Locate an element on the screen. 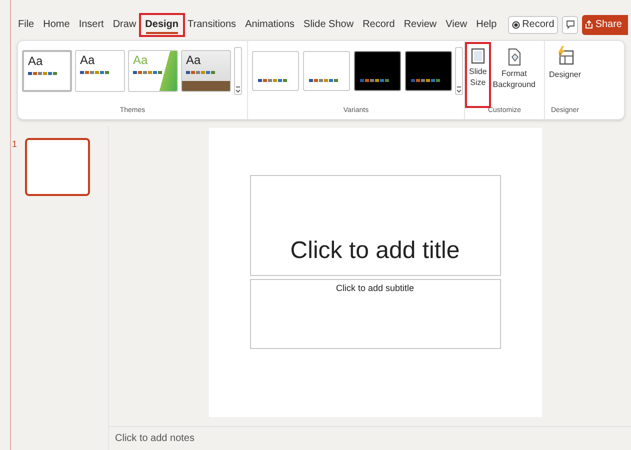 Image resolution: width=631 pixels, height=450 pixels. notes-field: Click to add notes is located at coordinates (370, 438).